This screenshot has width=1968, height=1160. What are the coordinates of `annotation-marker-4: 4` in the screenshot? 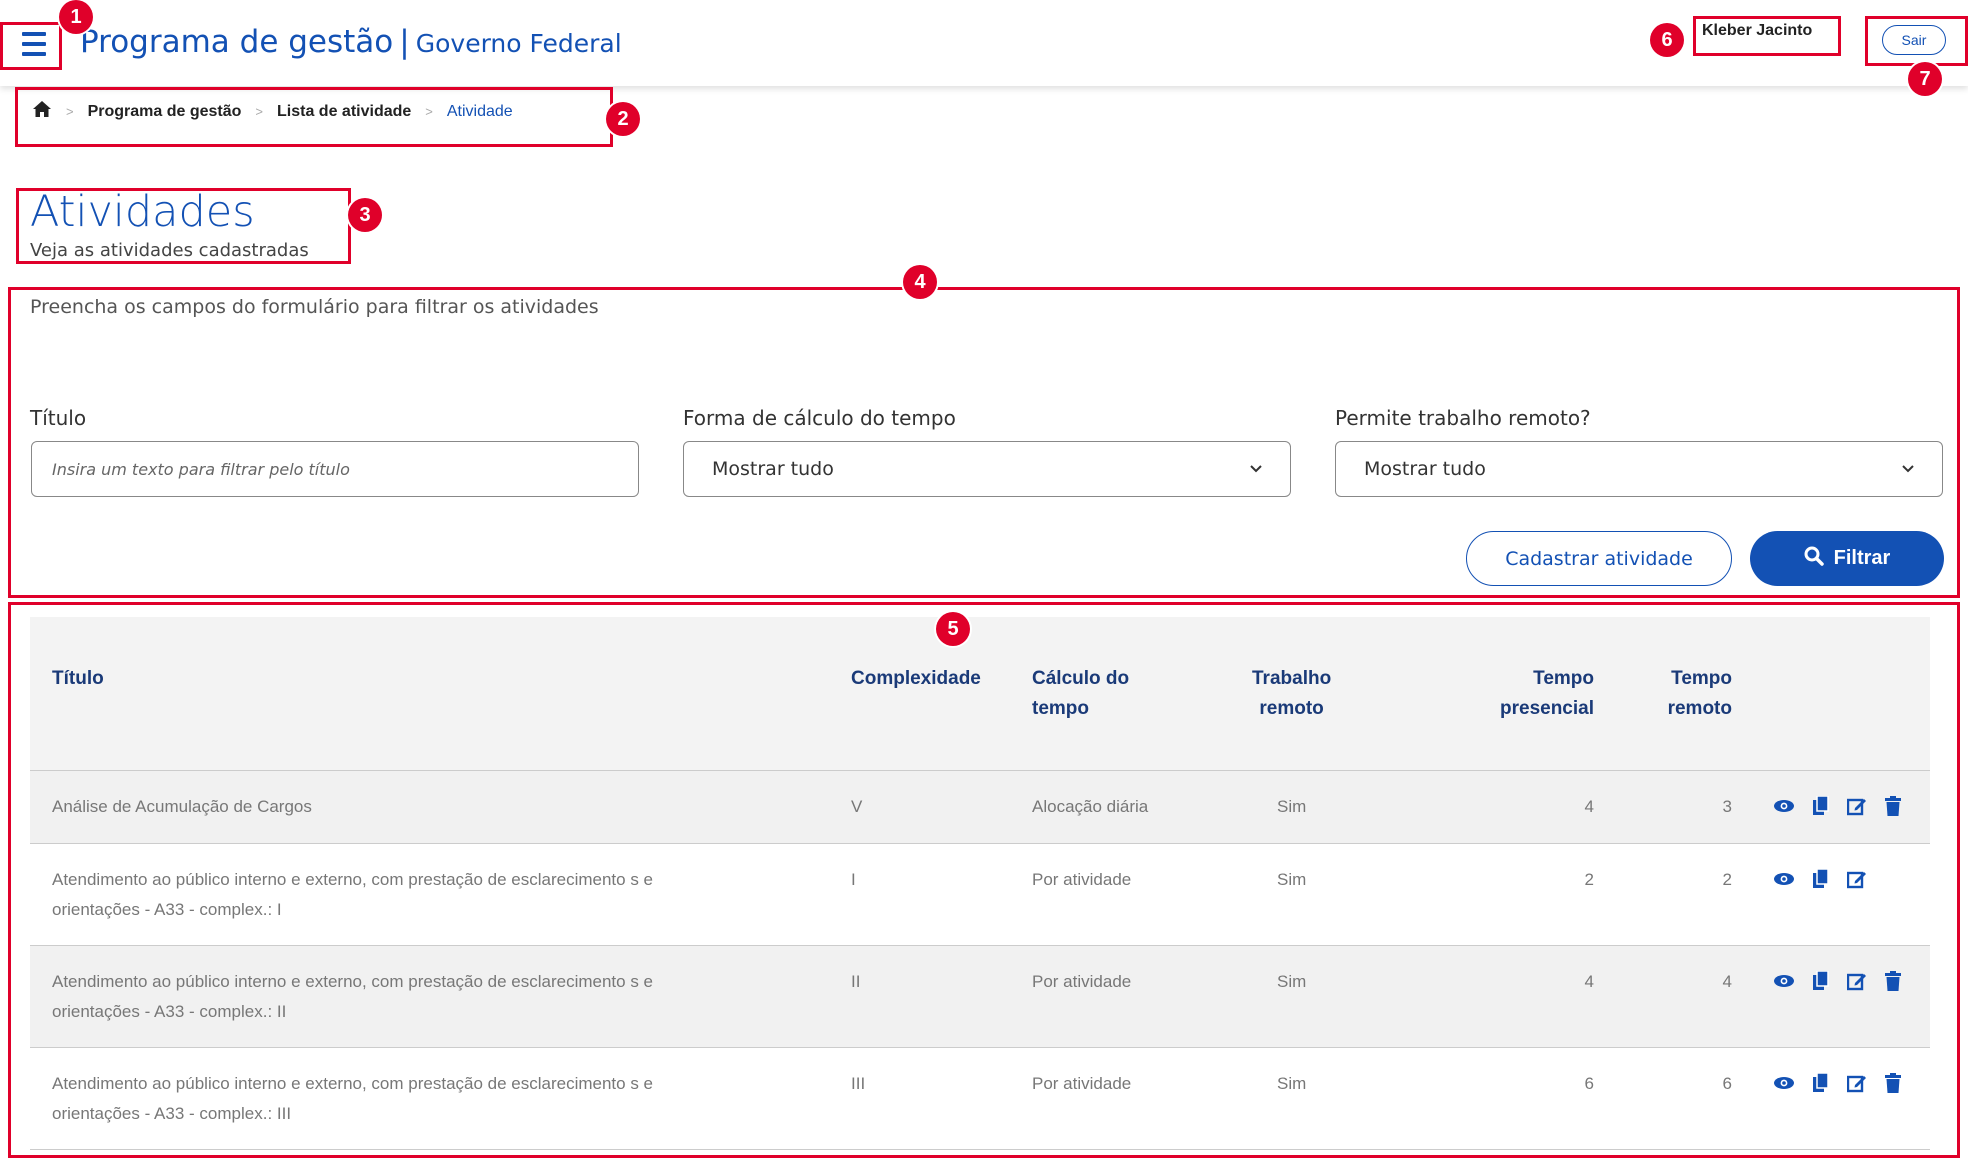 It's located at (920, 282).